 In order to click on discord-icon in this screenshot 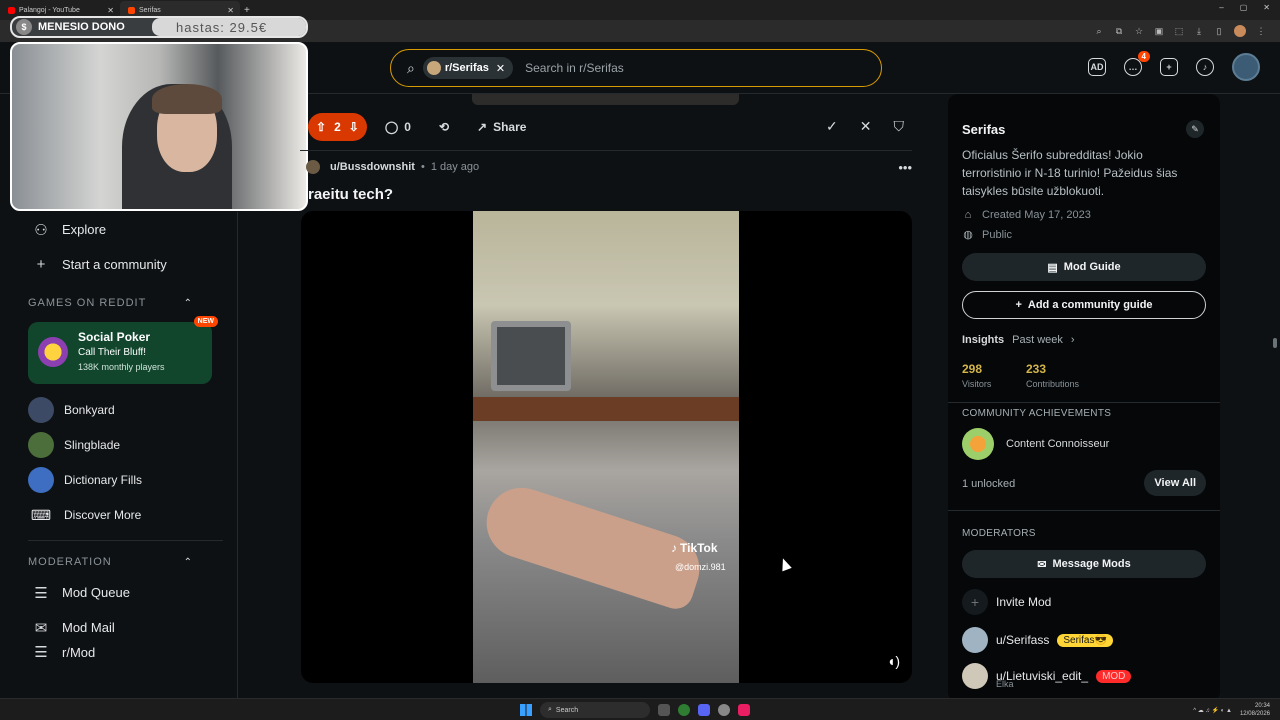, I will do `click(704, 710)`.